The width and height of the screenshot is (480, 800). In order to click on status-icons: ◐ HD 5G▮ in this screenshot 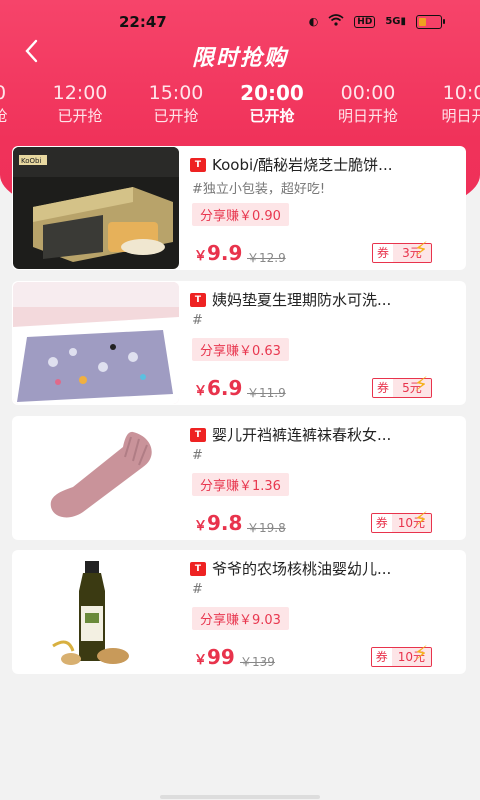, I will do `click(376, 21)`.